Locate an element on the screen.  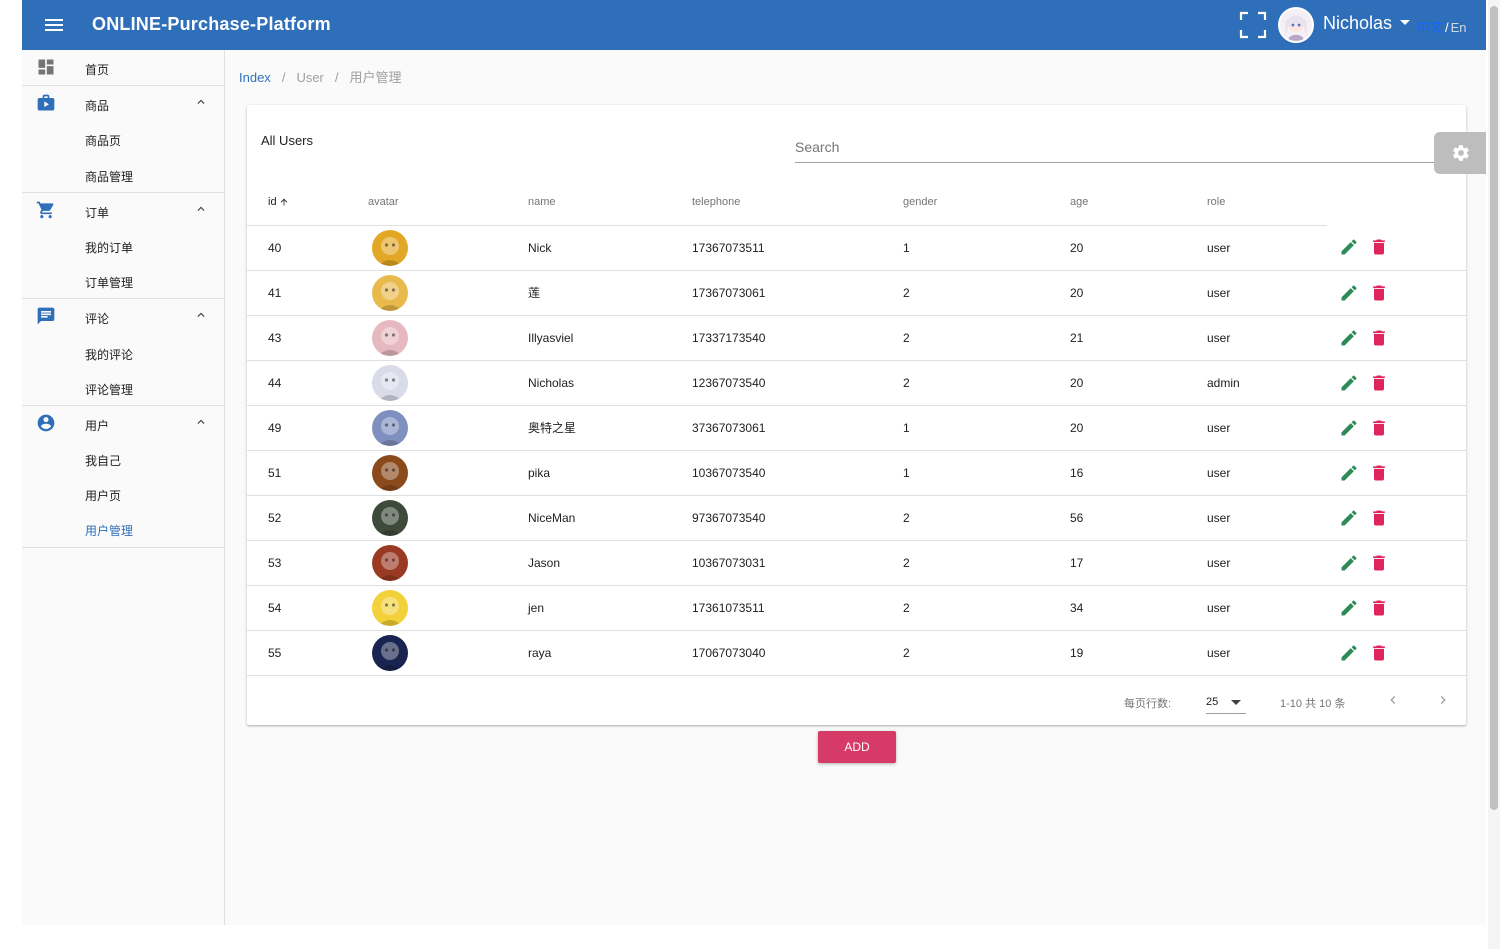
user-avatar is located at coordinates (1296, 25).